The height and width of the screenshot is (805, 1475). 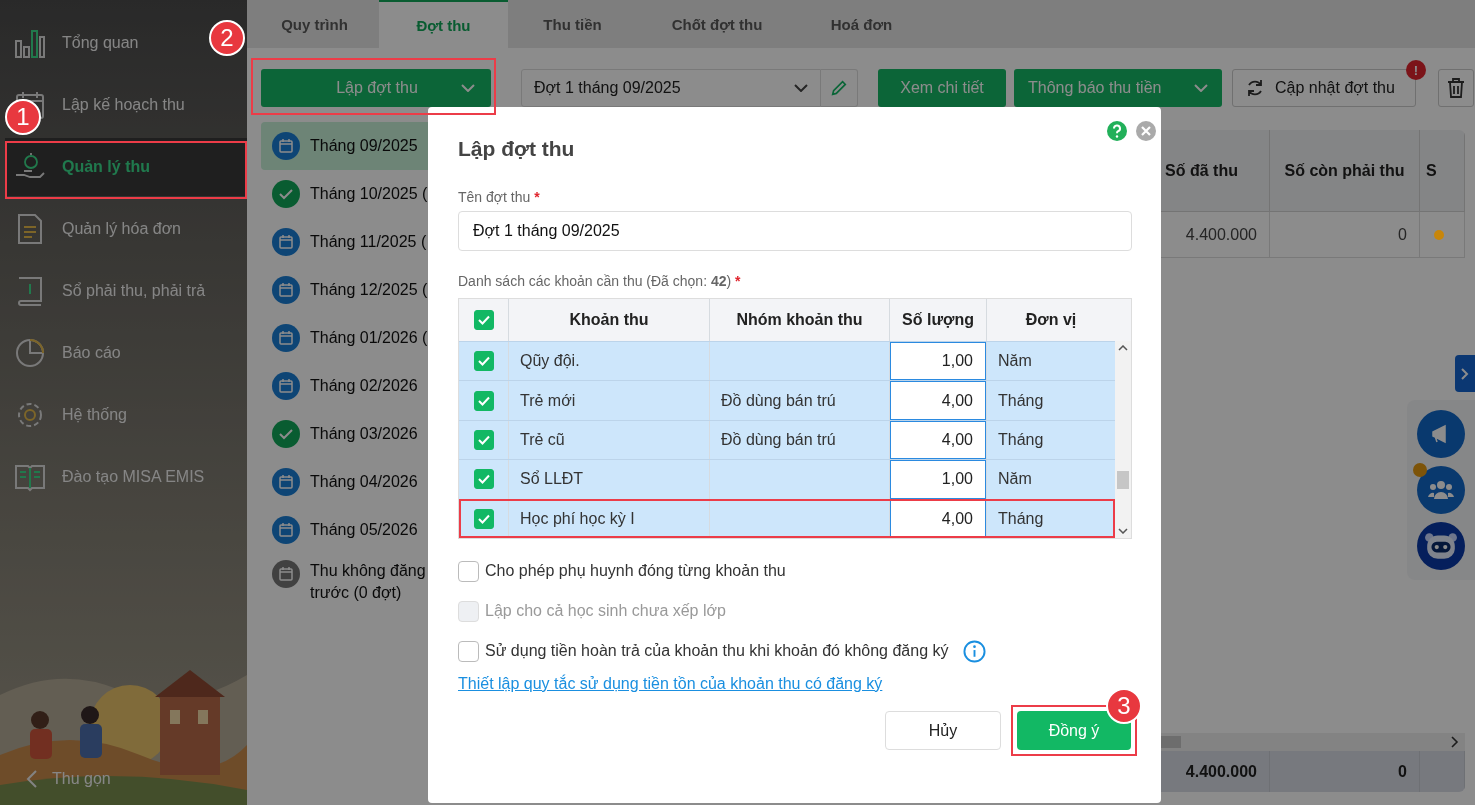 I want to click on table-cell: Sổ LLĐT, so click(x=609, y=479).